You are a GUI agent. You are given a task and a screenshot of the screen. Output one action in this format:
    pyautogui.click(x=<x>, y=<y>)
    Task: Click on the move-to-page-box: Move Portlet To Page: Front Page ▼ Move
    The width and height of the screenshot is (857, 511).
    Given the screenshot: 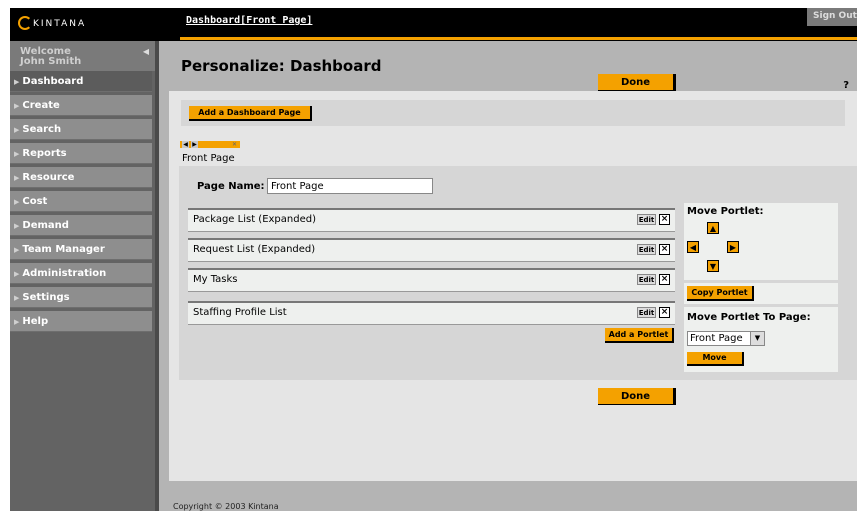 What is the action you would take?
    pyautogui.click(x=761, y=339)
    